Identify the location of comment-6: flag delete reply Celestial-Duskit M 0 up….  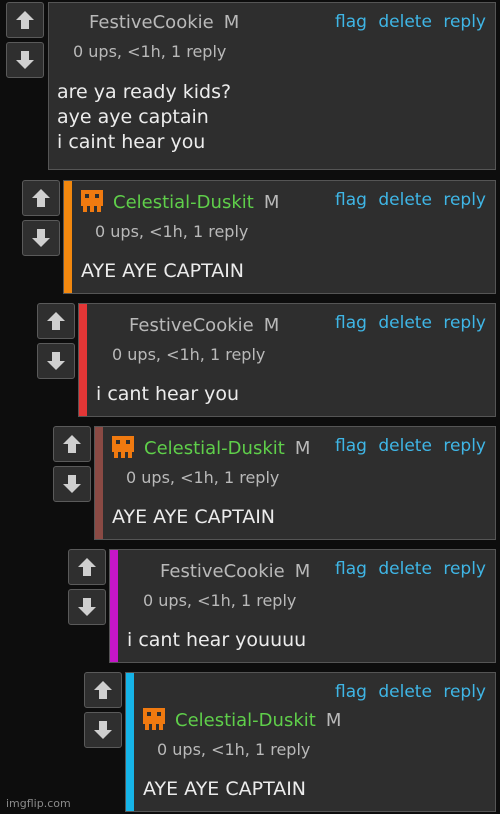
(290, 742).